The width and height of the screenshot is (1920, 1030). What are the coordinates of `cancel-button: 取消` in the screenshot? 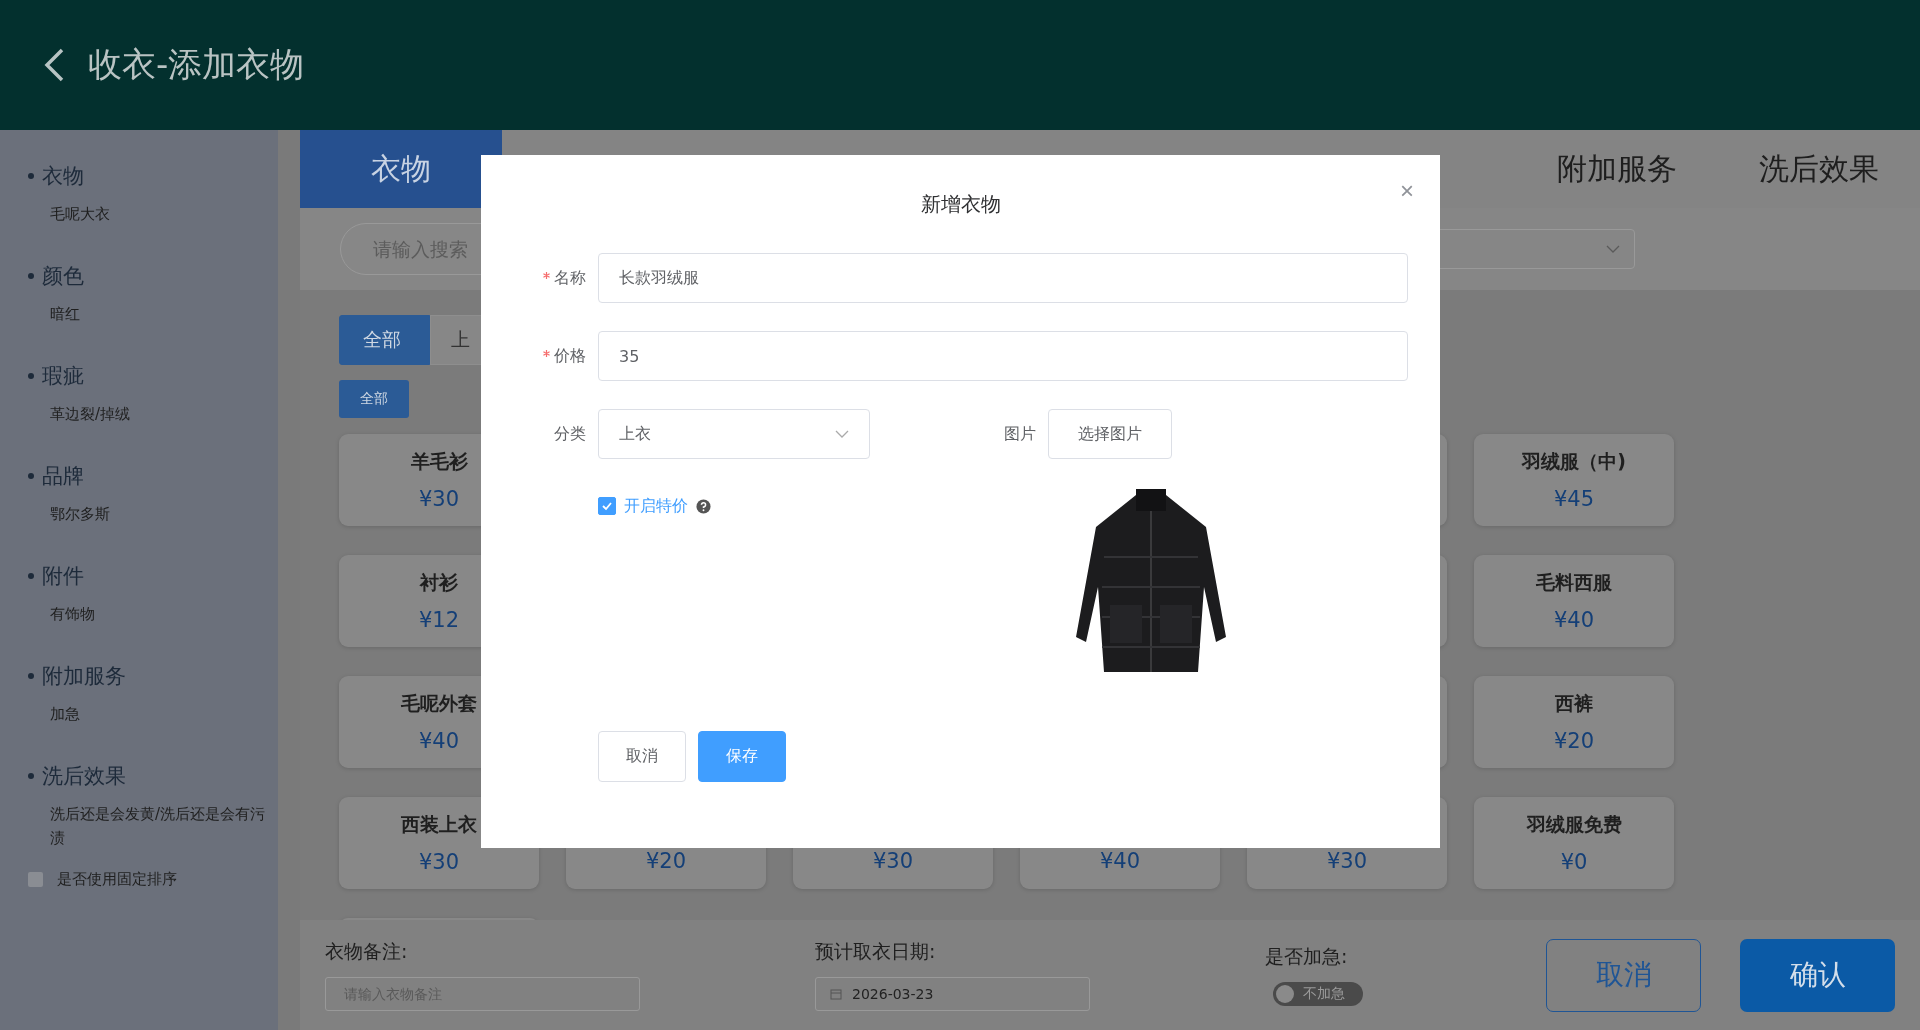 It's located at (642, 756).